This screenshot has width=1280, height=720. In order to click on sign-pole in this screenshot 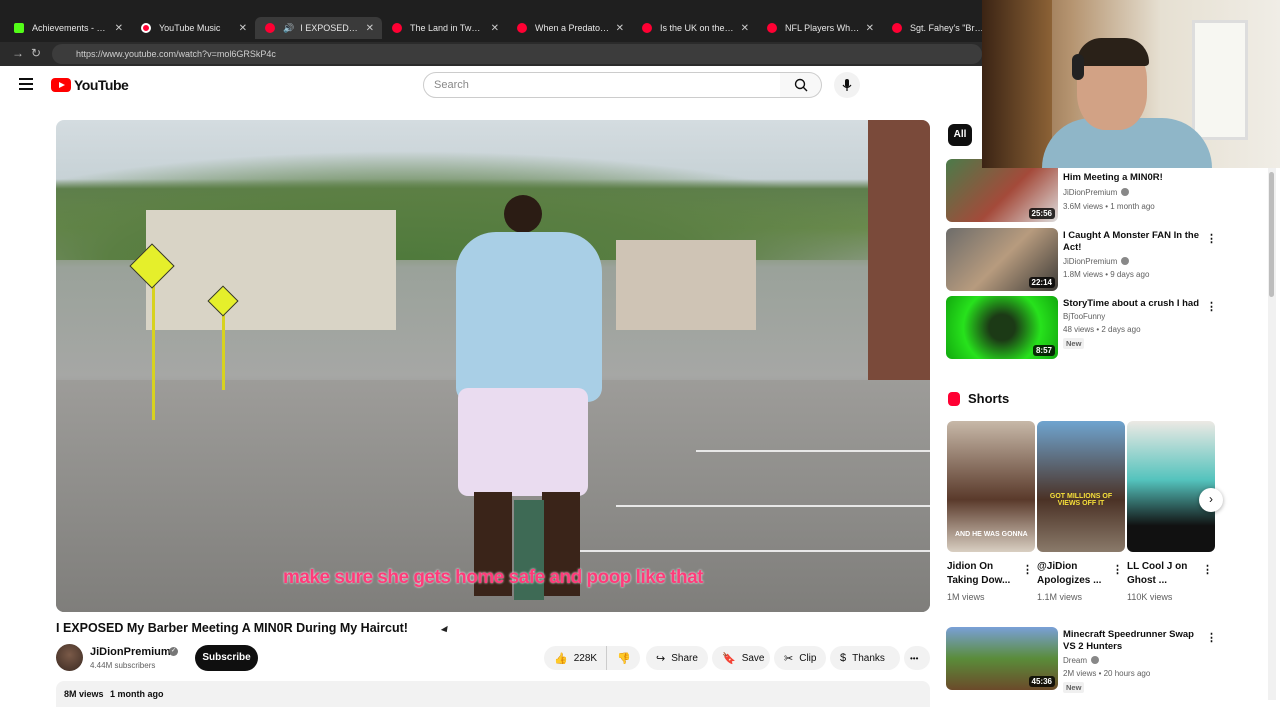, I will do `click(153, 350)`.